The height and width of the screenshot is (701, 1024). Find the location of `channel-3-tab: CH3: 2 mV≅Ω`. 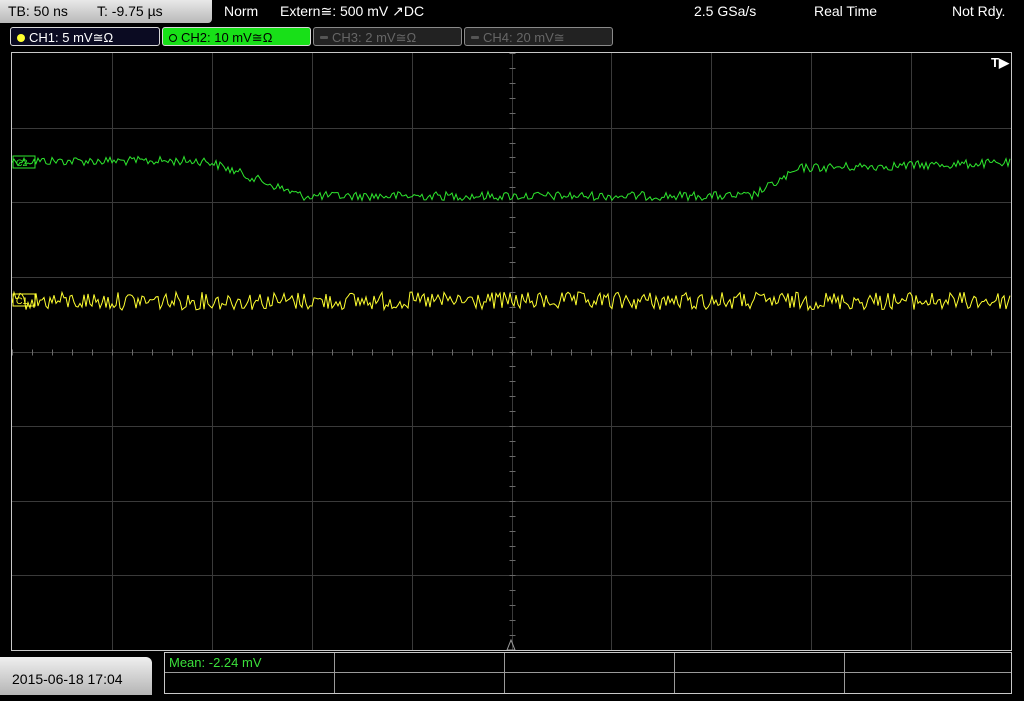

channel-3-tab: CH3: 2 mV≅Ω is located at coordinates (387, 36).